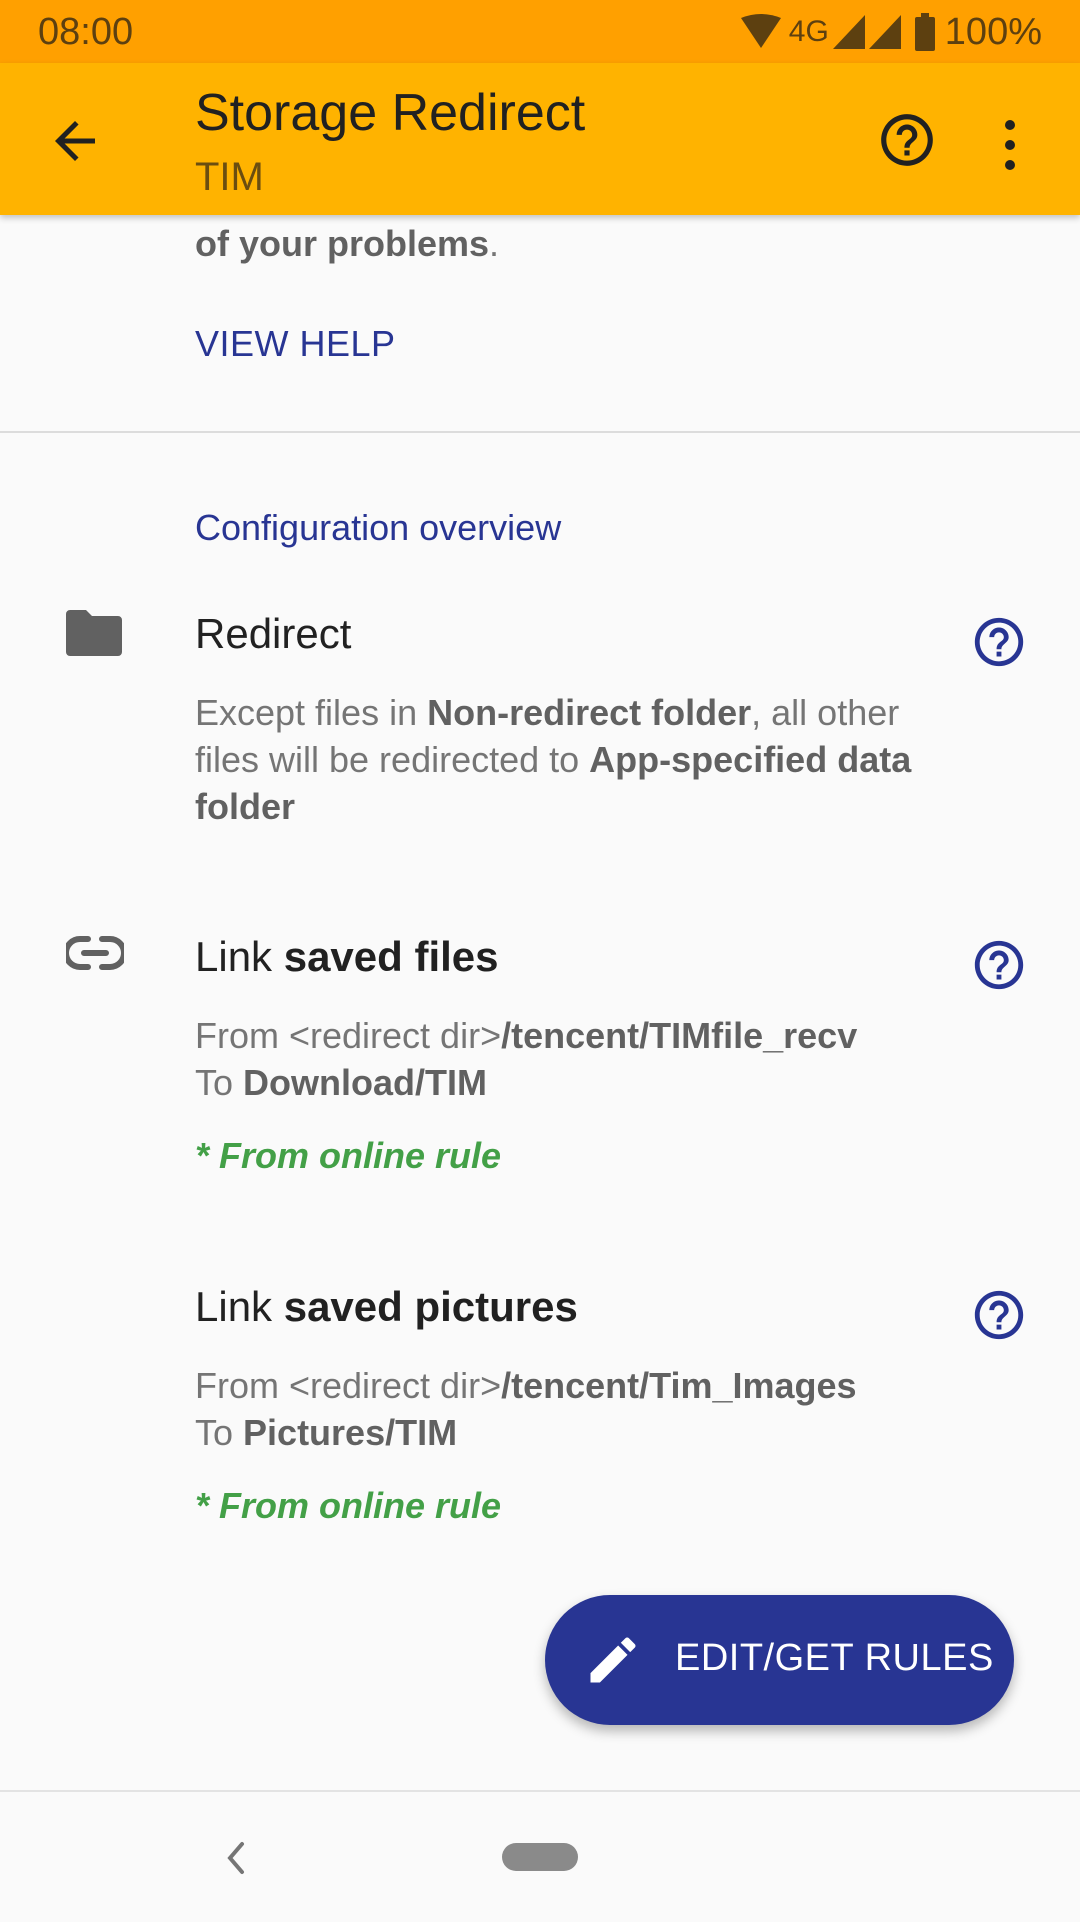 The height and width of the screenshot is (1922, 1080). What do you see at coordinates (273, 633) in the screenshot?
I see `redirect-title: Redirect` at bounding box center [273, 633].